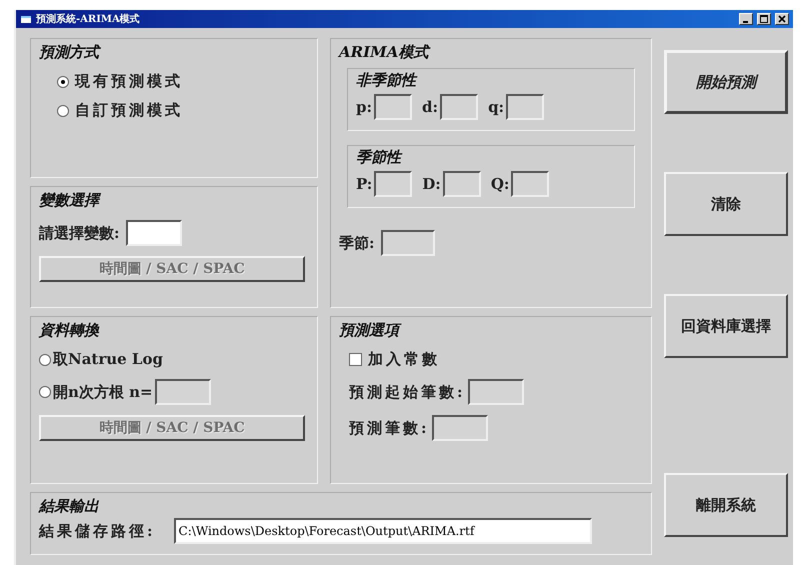  I want to click on field-label: 季節:, so click(357, 243).